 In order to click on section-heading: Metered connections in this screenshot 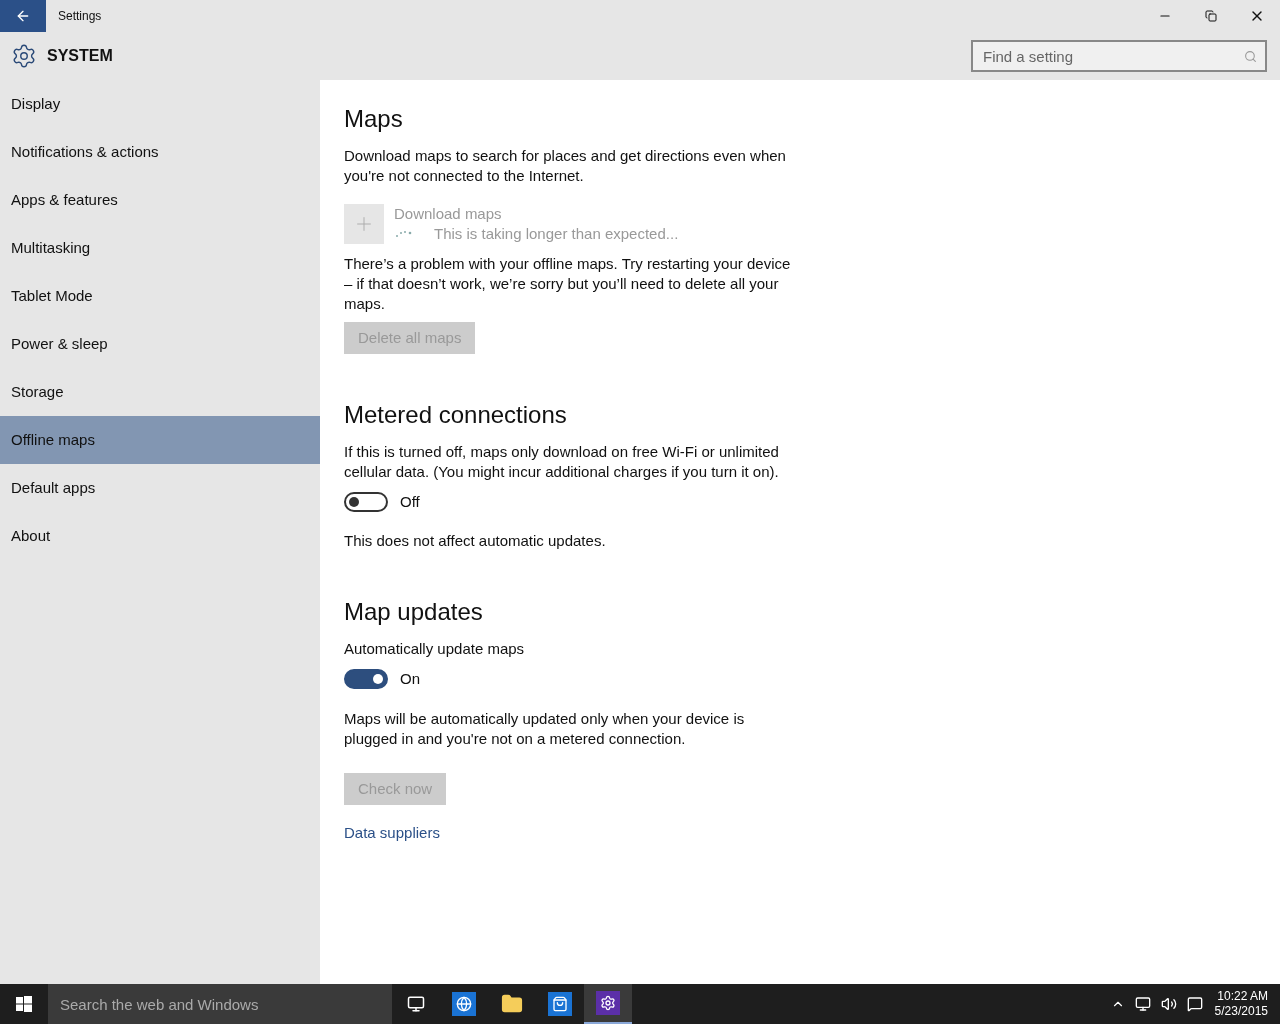, I will do `click(456, 415)`.